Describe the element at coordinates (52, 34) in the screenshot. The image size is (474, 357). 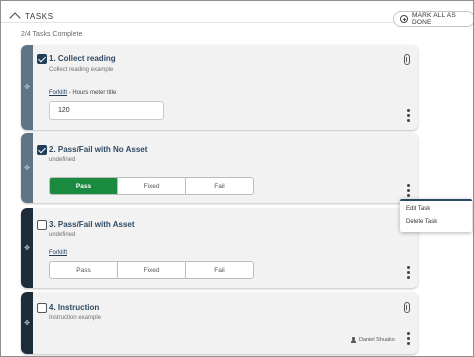
I see `tasks-progress: 2/4 Tasks Complete` at that location.